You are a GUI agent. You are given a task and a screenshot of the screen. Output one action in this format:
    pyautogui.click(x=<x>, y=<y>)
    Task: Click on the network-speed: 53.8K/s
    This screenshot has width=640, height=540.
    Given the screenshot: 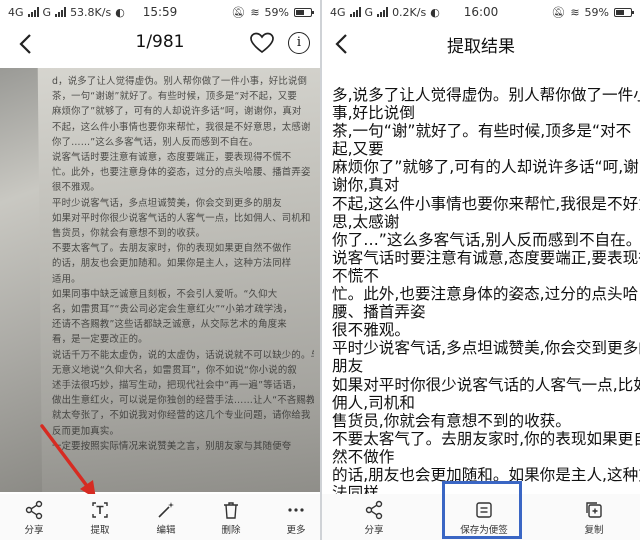 What is the action you would take?
    pyautogui.click(x=91, y=12)
    